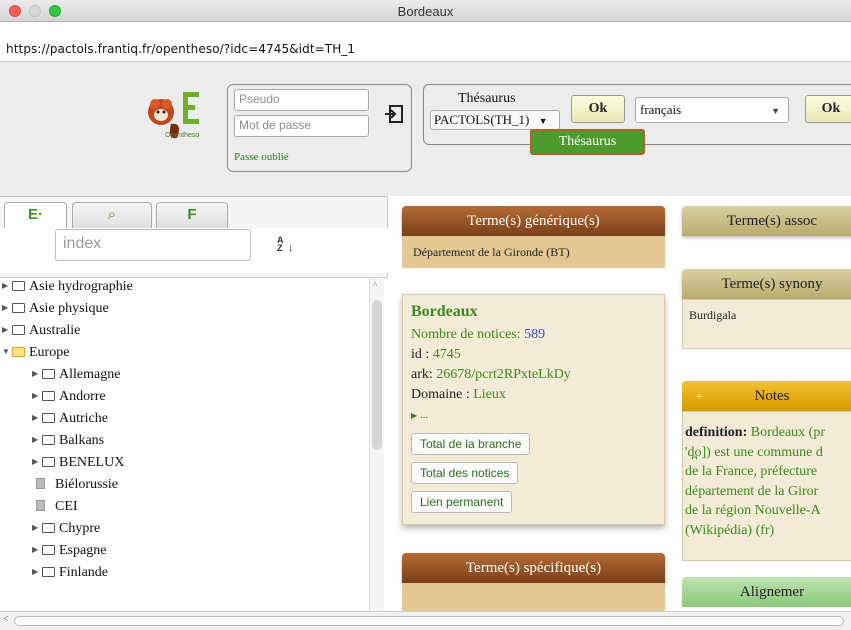 The width and height of the screenshot is (851, 630). Describe the element at coordinates (54, 330) in the screenshot. I see `tree-item-label: Australie` at that location.